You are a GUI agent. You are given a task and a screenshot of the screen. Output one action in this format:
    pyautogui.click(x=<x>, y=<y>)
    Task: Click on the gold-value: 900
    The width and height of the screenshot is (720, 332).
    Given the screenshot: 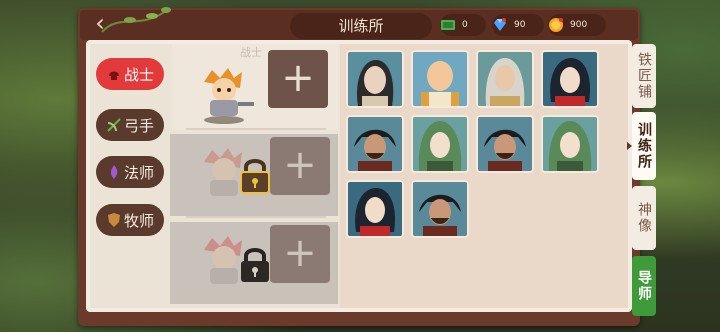 What is the action you would take?
    pyautogui.click(x=579, y=25)
    